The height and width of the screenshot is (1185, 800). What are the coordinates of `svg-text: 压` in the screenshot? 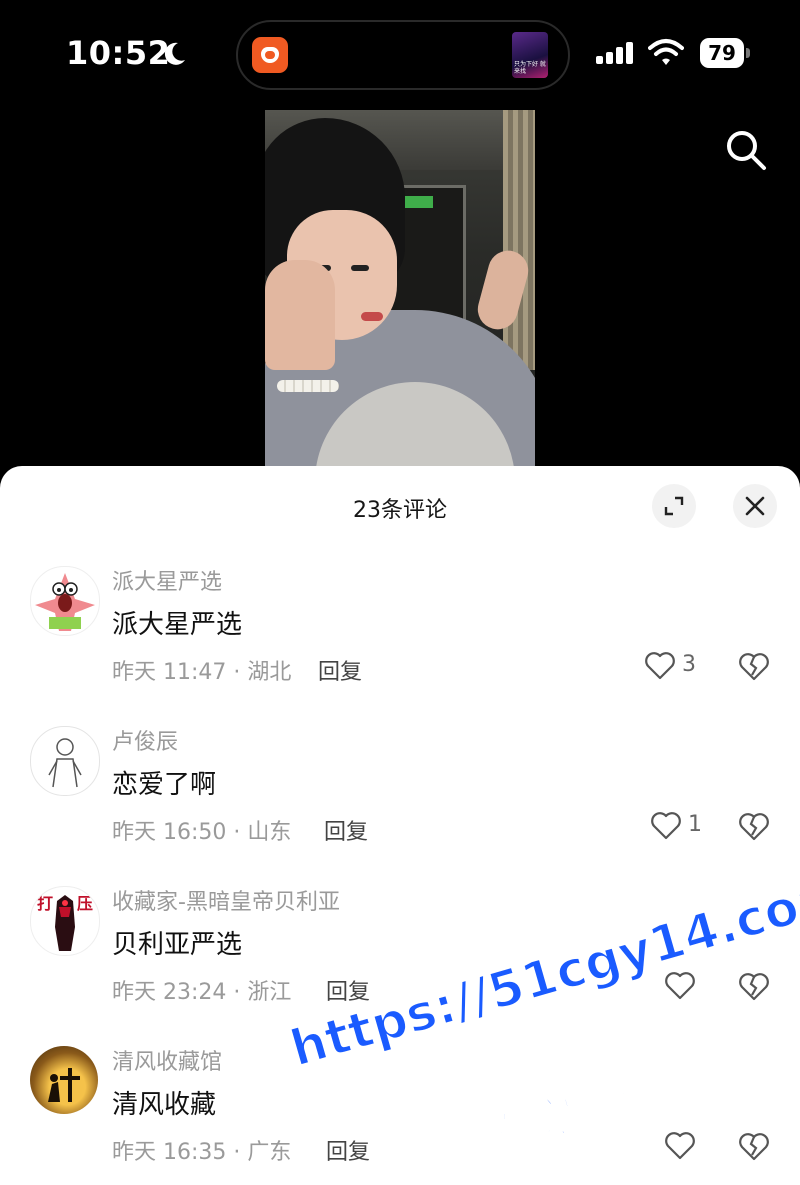 It's located at (85, 903).